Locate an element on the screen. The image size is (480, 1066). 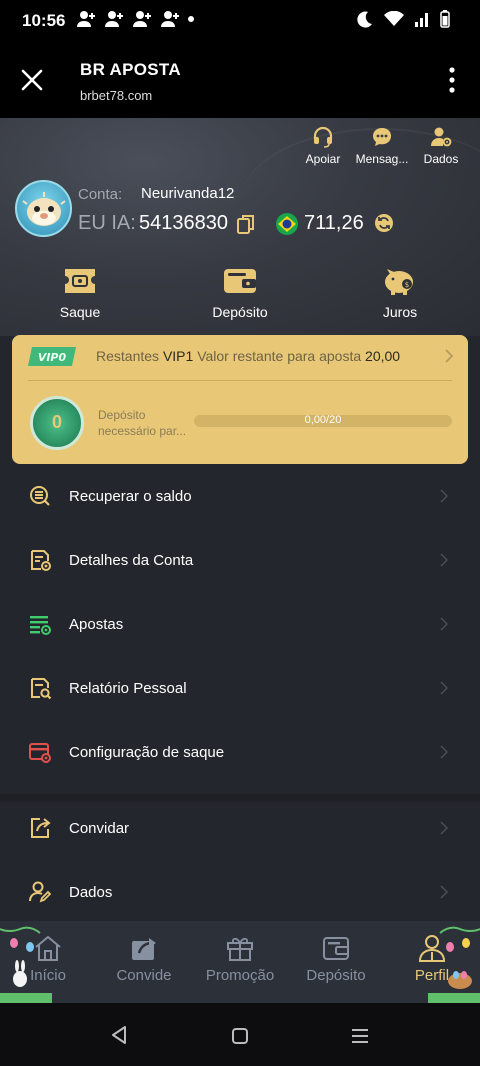
vip-badge-icon: VIP0 is located at coordinates (52, 356).